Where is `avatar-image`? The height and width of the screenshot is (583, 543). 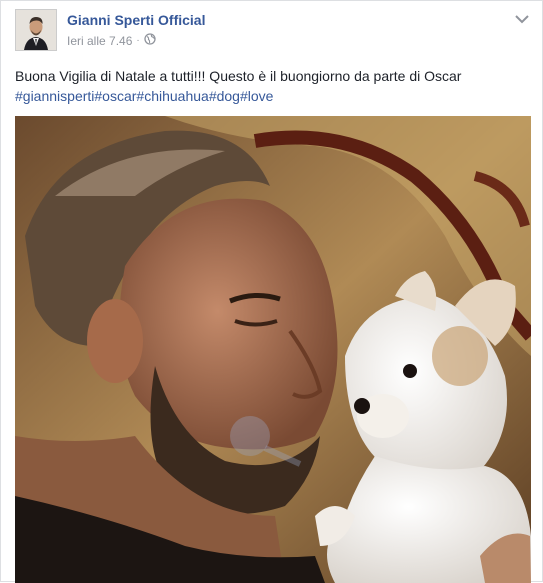
avatar-image is located at coordinates (36, 30).